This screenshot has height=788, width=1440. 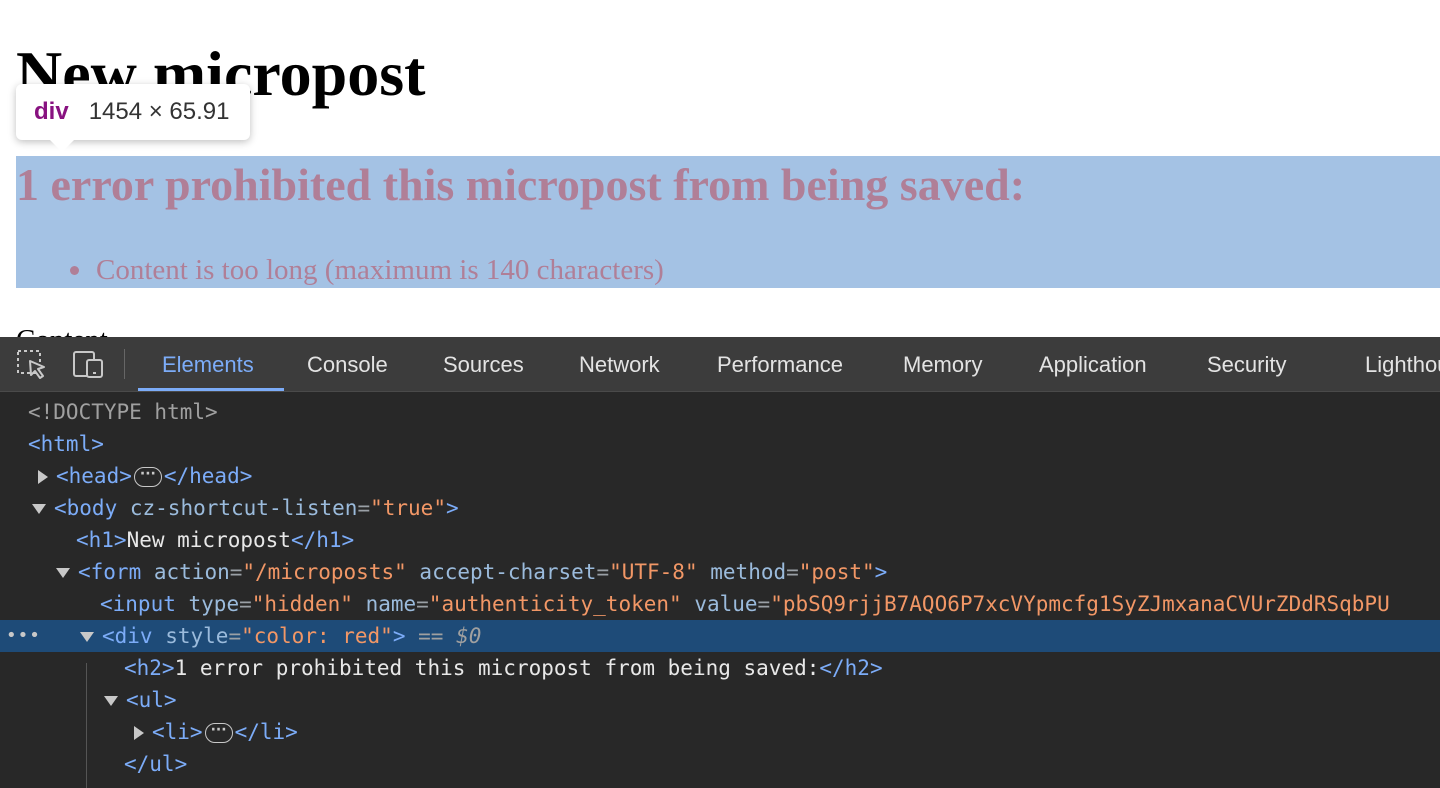 What do you see at coordinates (726, 604) in the screenshot?
I see `attr-name: value` at bounding box center [726, 604].